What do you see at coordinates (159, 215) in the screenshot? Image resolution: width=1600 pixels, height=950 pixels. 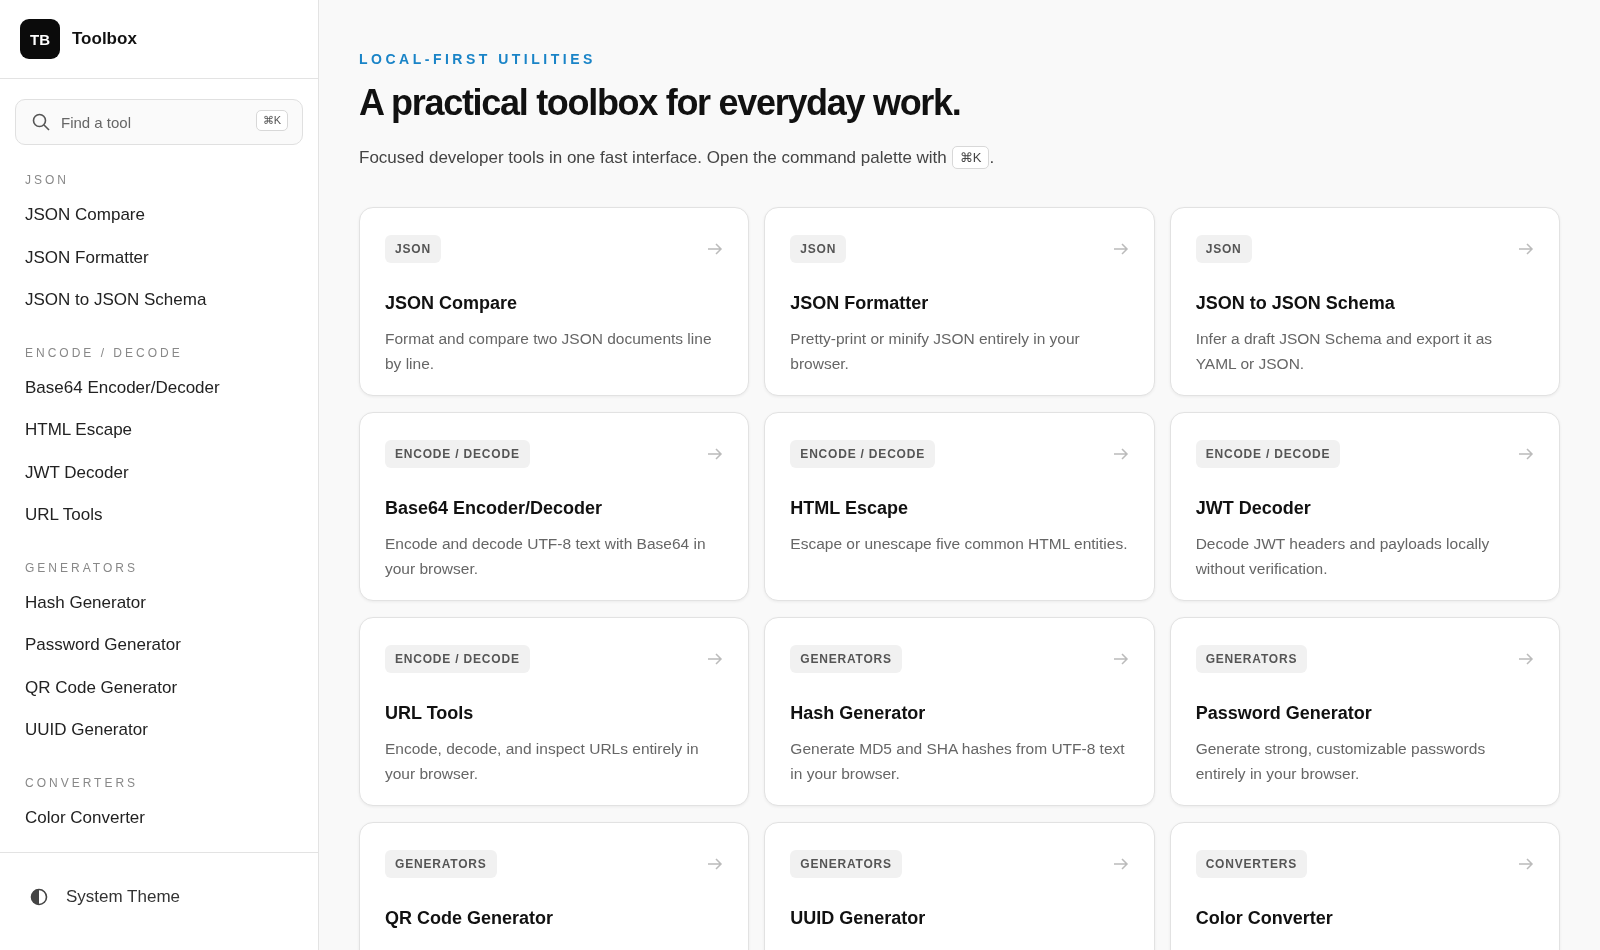 I see `nav-link: JSON Compare` at bounding box center [159, 215].